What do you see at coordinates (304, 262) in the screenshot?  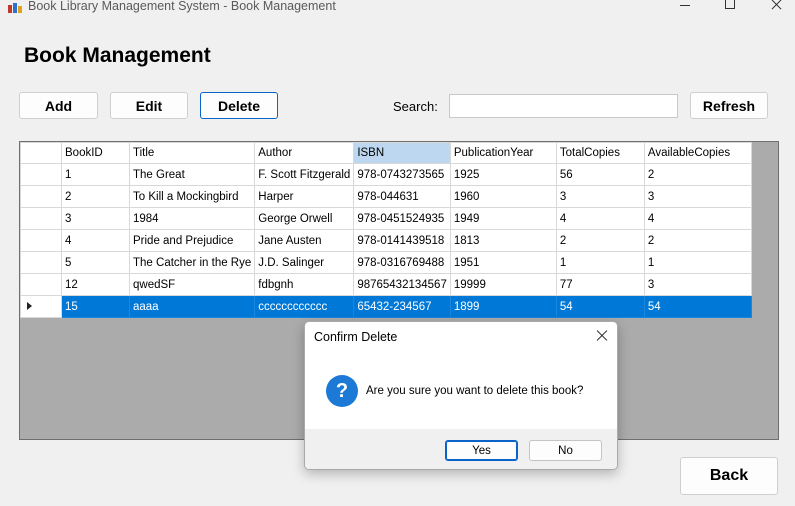 I see `cell-author: J.D. Salinger` at bounding box center [304, 262].